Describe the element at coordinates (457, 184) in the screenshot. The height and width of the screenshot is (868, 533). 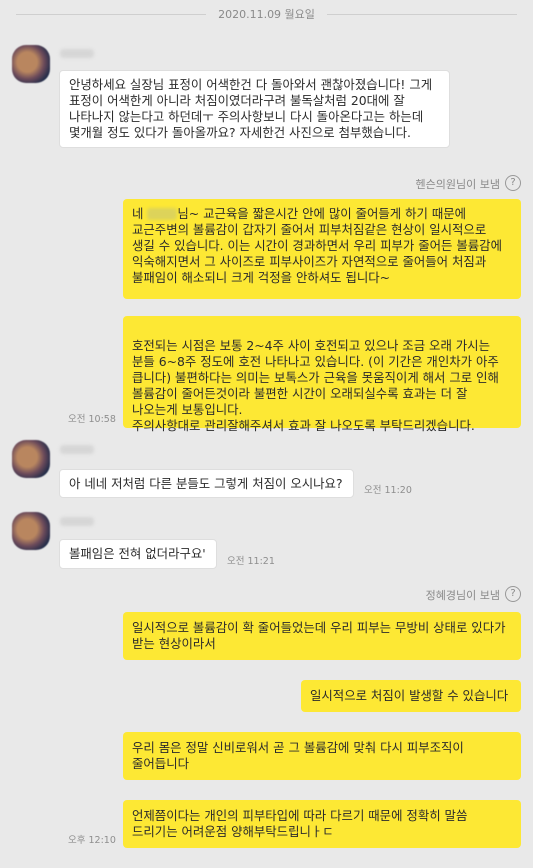
I see `sent-by-label: 헨슨의원님이 보냄` at that location.